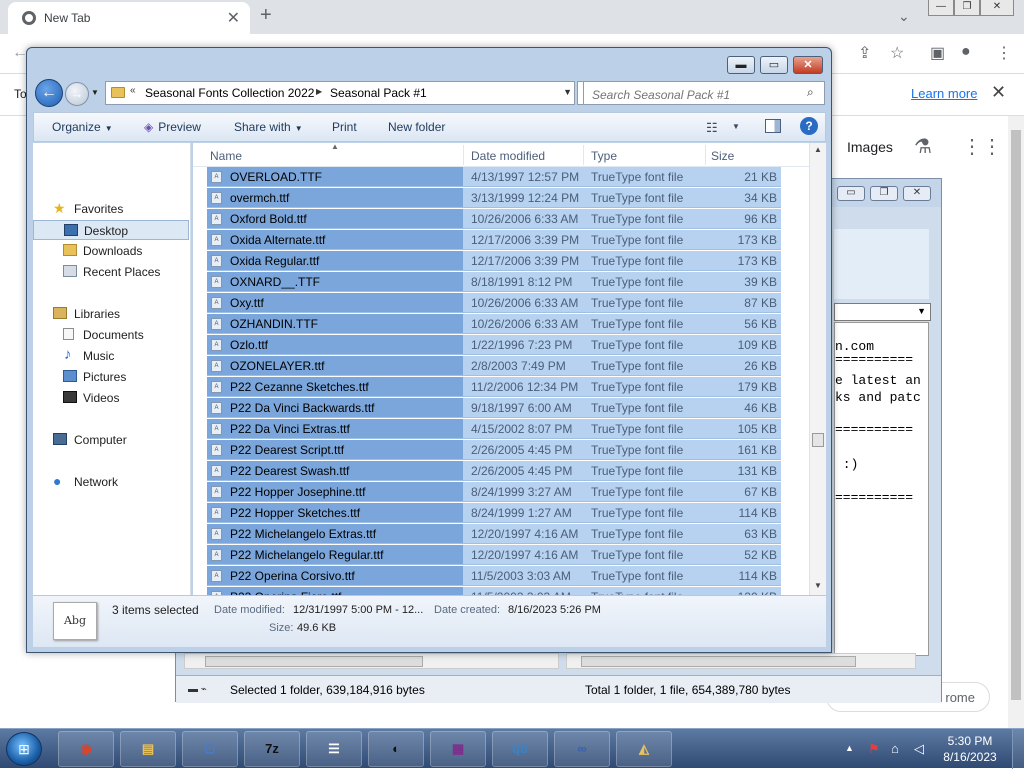 The width and height of the screenshot is (1024, 769). Describe the element at coordinates (722, 156) in the screenshot. I see `column-header-size: Size` at that location.